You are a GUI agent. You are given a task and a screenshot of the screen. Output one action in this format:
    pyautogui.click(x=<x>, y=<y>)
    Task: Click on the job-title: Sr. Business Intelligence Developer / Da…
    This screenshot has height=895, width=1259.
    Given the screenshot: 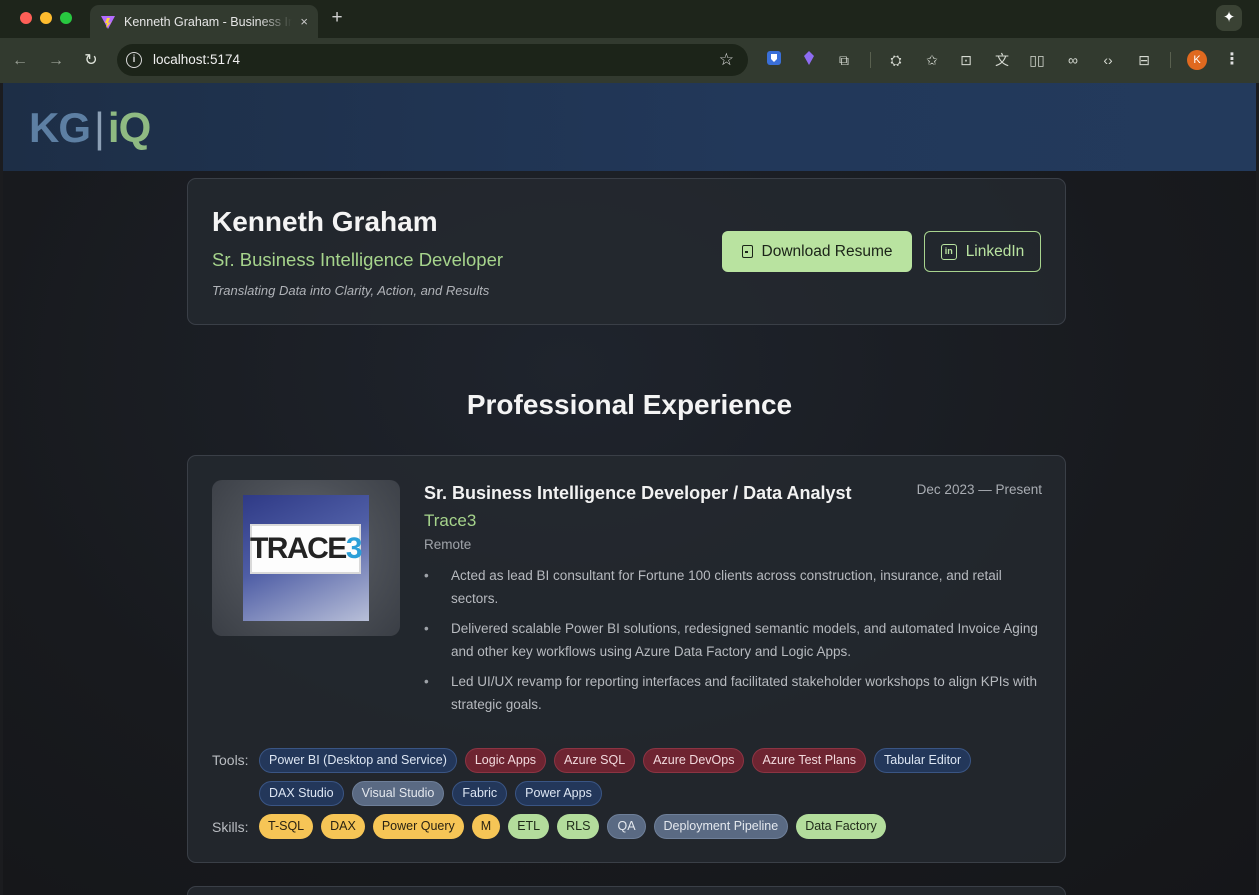 What is the action you would take?
    pyautogui.click(x=638, y=493)
    